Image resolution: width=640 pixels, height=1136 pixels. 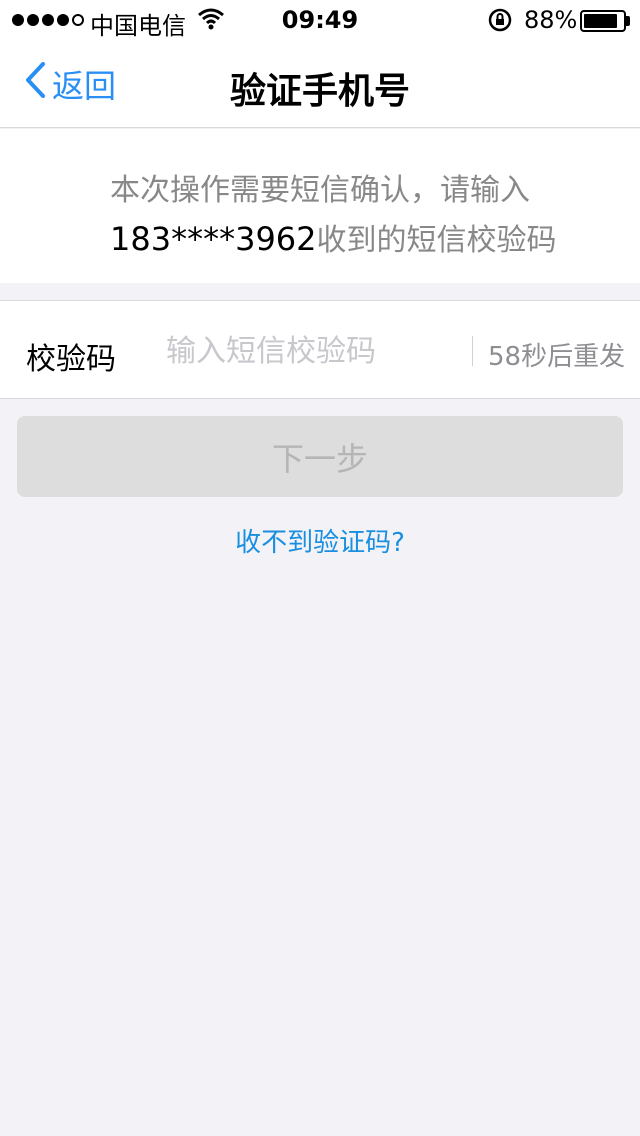 What do you see at coordinates (320, 190) in the screenshot?
I see `instruction-line-1: 本次操作需要短信确认，请输入` at bounding box center [320, 190].